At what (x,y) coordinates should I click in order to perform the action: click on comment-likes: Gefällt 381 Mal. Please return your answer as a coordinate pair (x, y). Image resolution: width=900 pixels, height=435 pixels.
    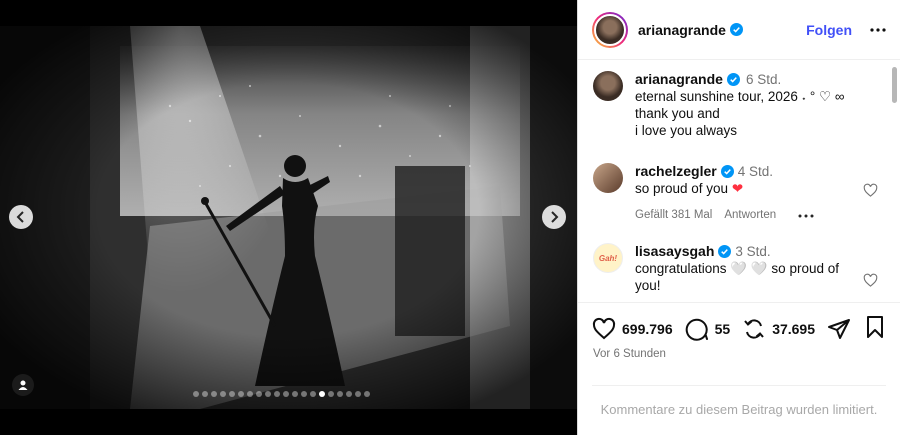
    Looking at the image, I should click on (673, 215).